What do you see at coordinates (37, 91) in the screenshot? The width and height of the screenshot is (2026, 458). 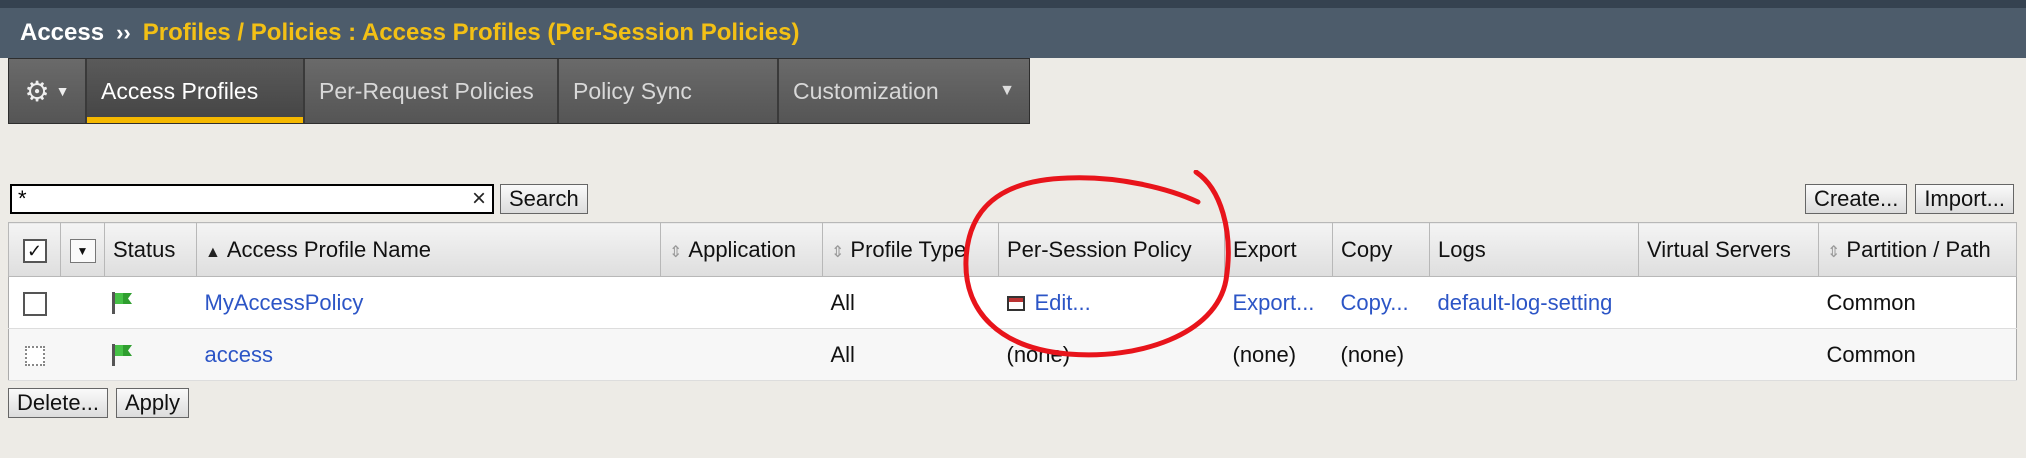 I see `gear-icon: ⚙` at bounding box center [37, 91].